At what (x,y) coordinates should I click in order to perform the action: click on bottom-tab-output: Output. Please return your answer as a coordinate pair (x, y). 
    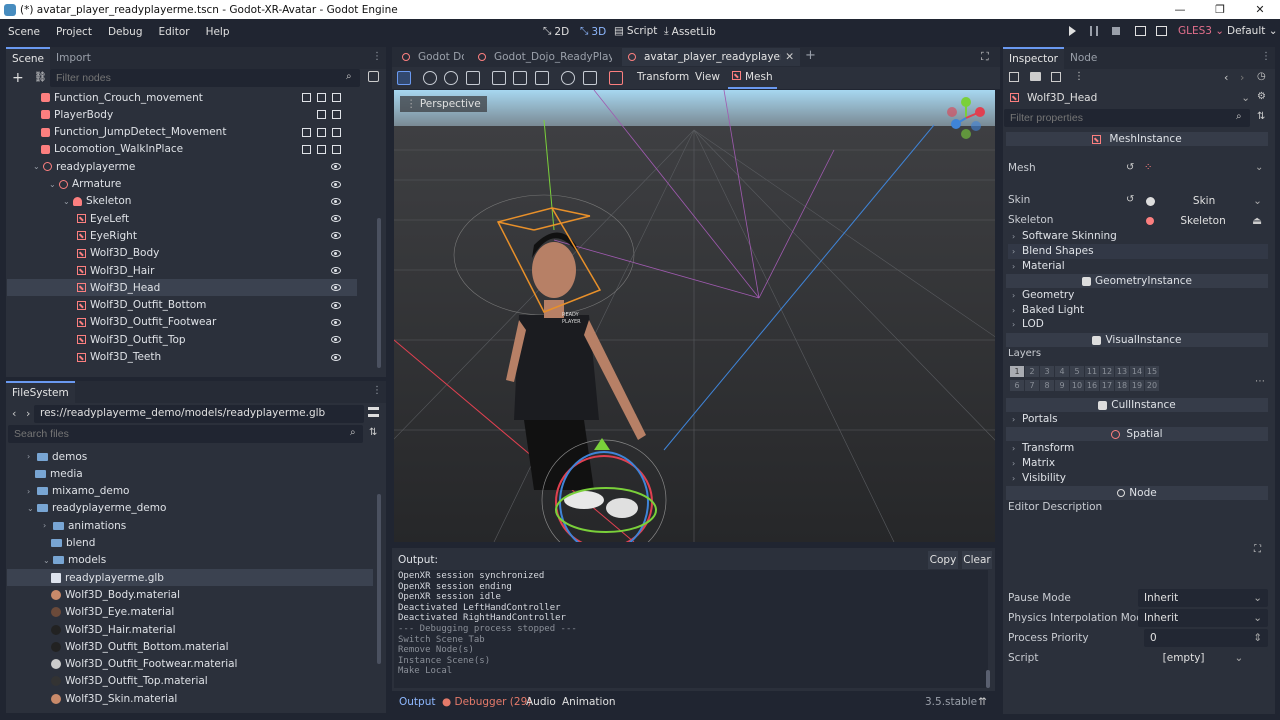
    Looking at the image, I should click on (417, 702).